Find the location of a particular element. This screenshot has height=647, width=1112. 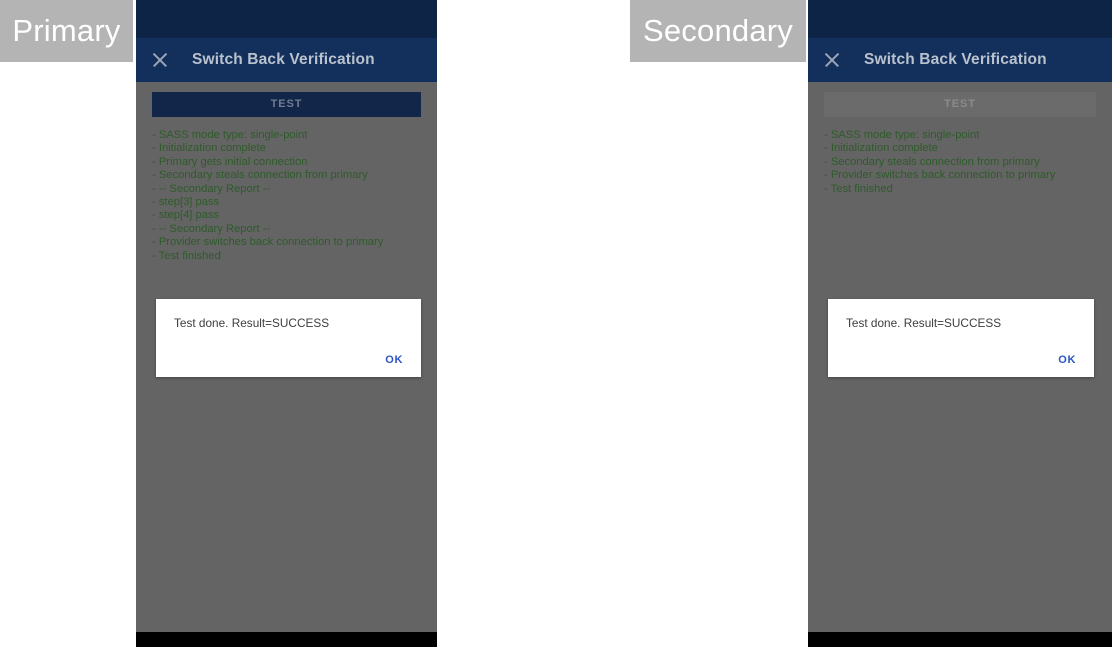

role-label-secondary: Secondary is located at coordinates (718, 31).